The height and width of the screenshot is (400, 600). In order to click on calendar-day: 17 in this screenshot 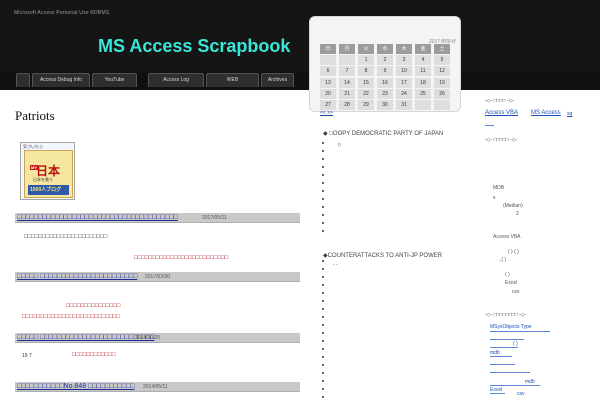, I will do `click(404, 82)`.